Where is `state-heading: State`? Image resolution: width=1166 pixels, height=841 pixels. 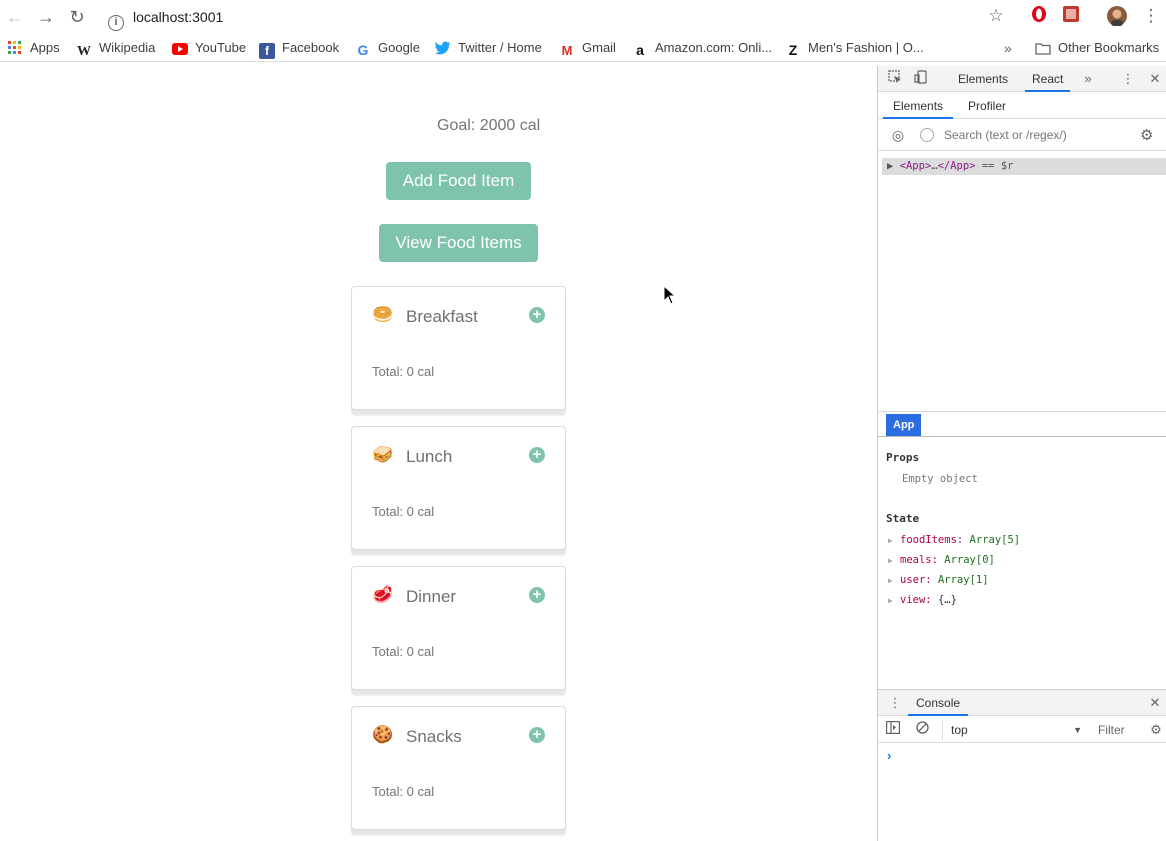
state-heading: State is located at coordinates (903, 518).